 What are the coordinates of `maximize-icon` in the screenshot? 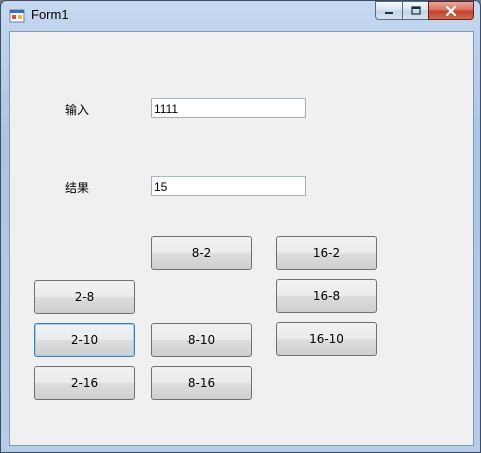 It's located at (415, 10).